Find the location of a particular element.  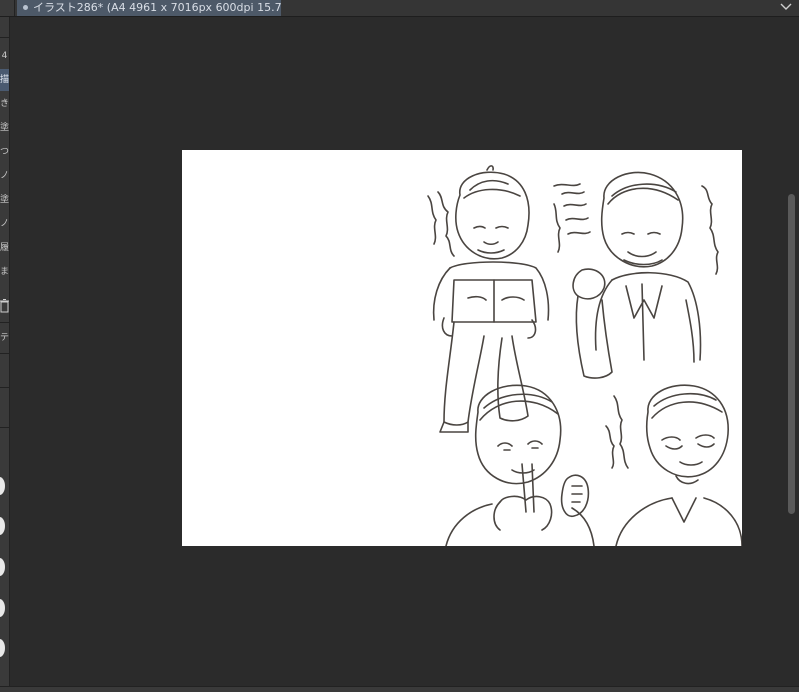

tool-slot-7: 塗 is located at coordinates (4, 200).